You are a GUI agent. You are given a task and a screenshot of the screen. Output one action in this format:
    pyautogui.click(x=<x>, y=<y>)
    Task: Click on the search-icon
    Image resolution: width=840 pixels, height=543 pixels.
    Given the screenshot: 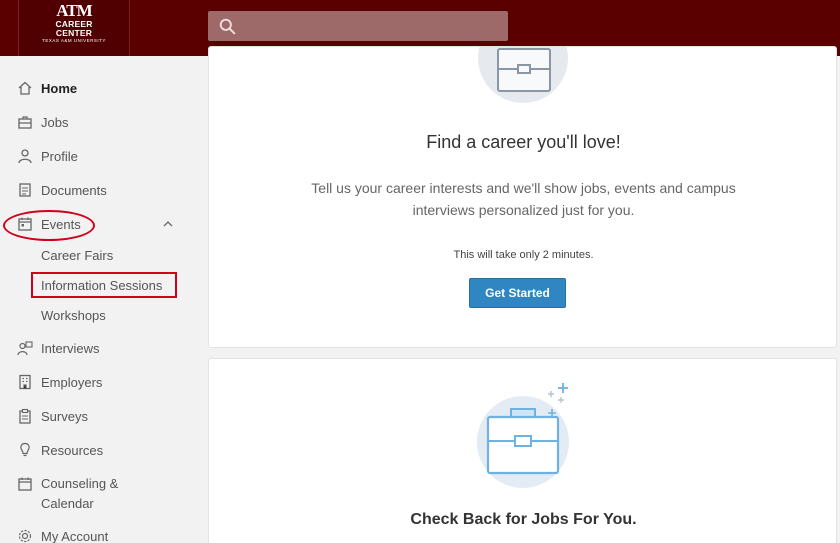 What is the action you would take?
    pyautogui.click(x=227, y=26)
    